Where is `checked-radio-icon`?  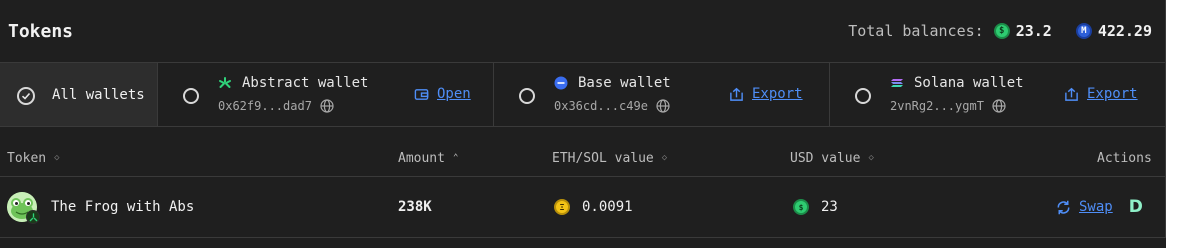 checked-radio-icon is located at coordinates (26, 96).